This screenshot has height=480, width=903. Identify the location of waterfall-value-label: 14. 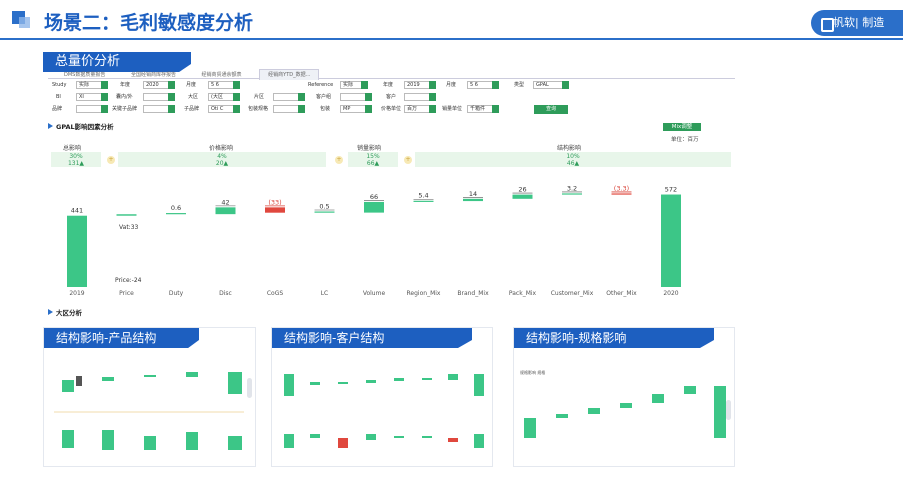
(473, 194).